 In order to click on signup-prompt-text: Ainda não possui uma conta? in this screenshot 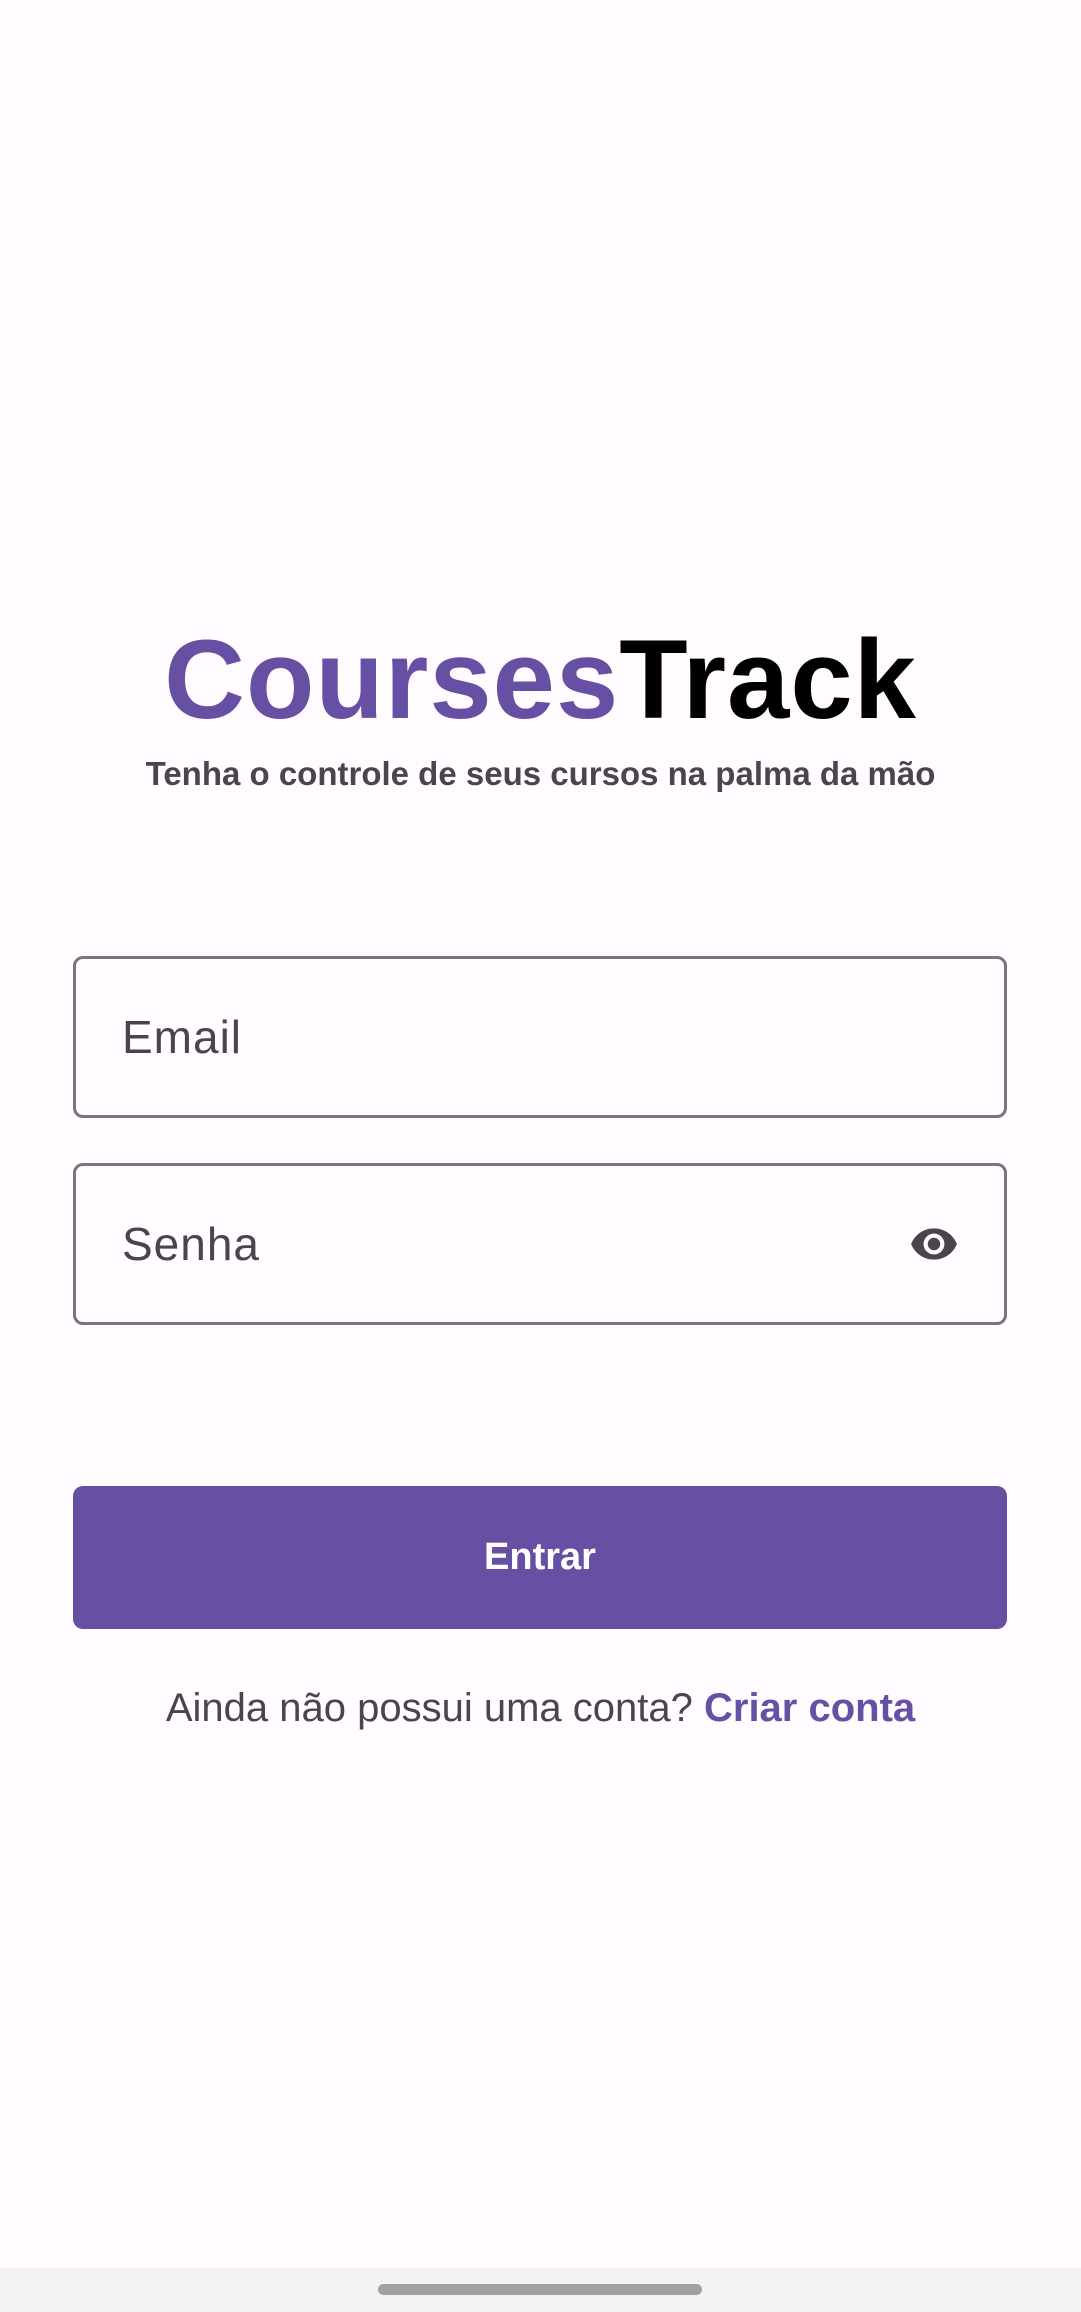, I will do `click(429, 1708)`.